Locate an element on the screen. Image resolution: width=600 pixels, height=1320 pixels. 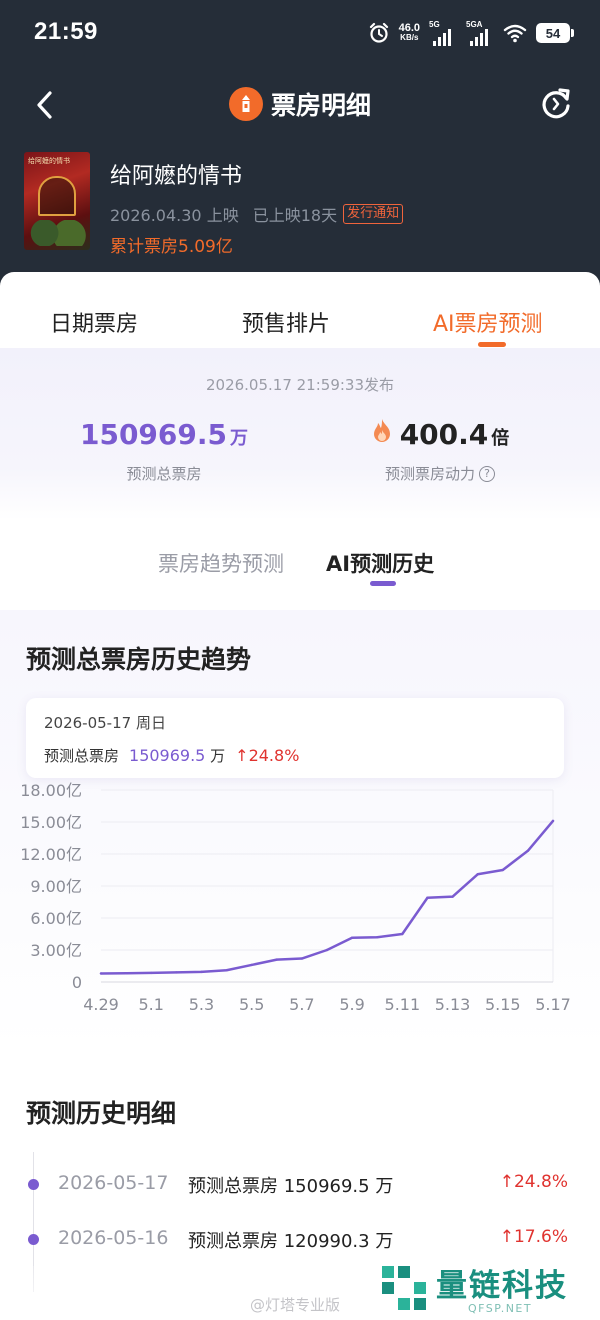
tab-indicator is located at coordinates (492, 344).